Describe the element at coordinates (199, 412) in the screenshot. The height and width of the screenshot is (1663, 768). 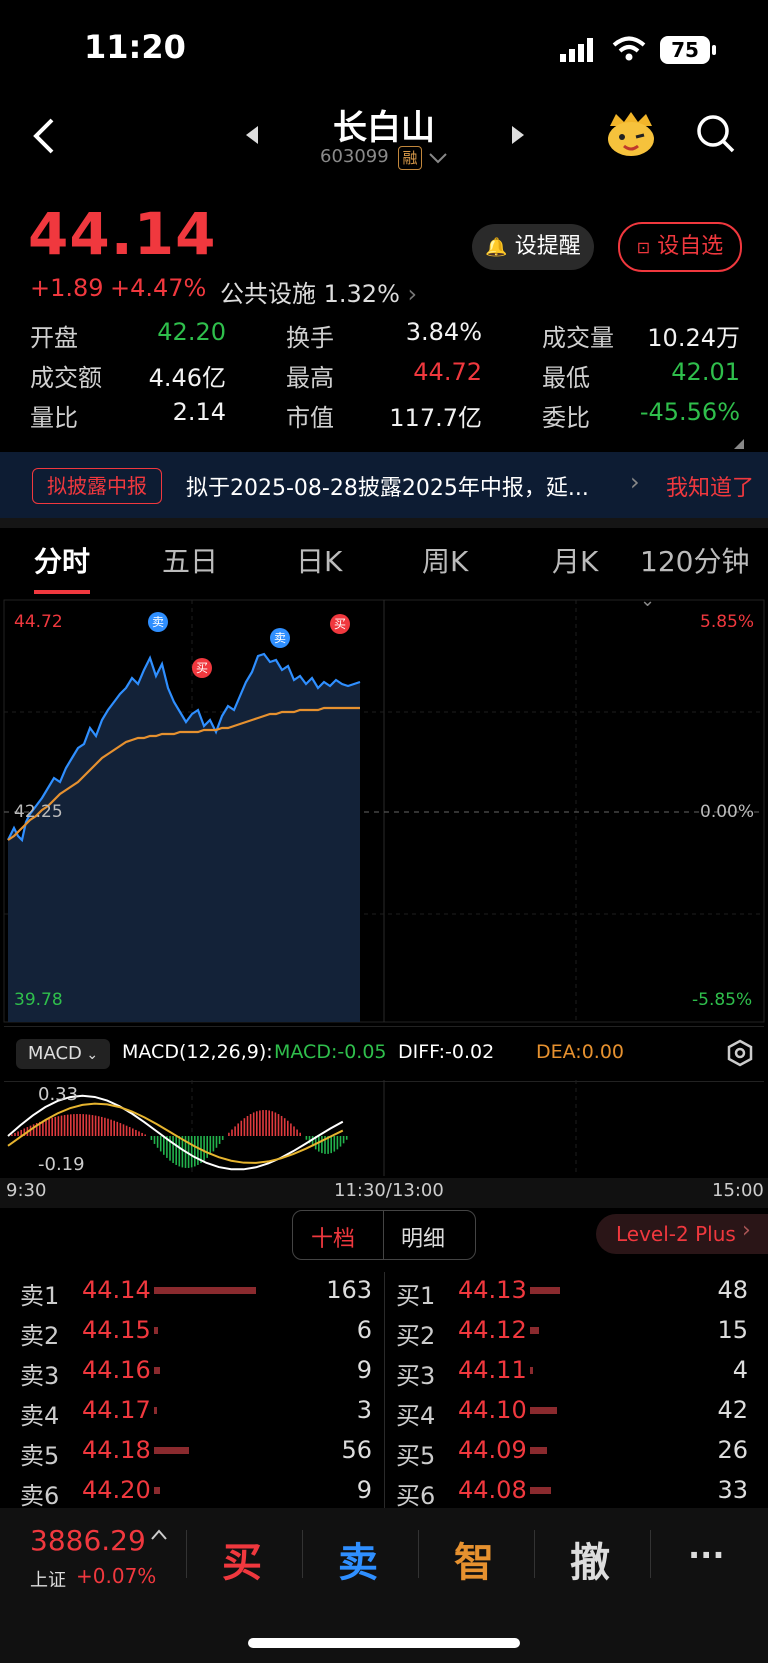
I see `stat-value: 2.14` at that location.